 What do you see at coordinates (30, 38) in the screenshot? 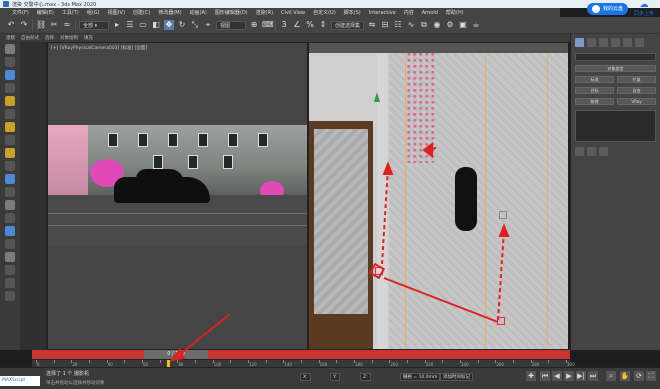
I see `ribbon-tab-1: 自由形式` at bounding box center [30, 38].